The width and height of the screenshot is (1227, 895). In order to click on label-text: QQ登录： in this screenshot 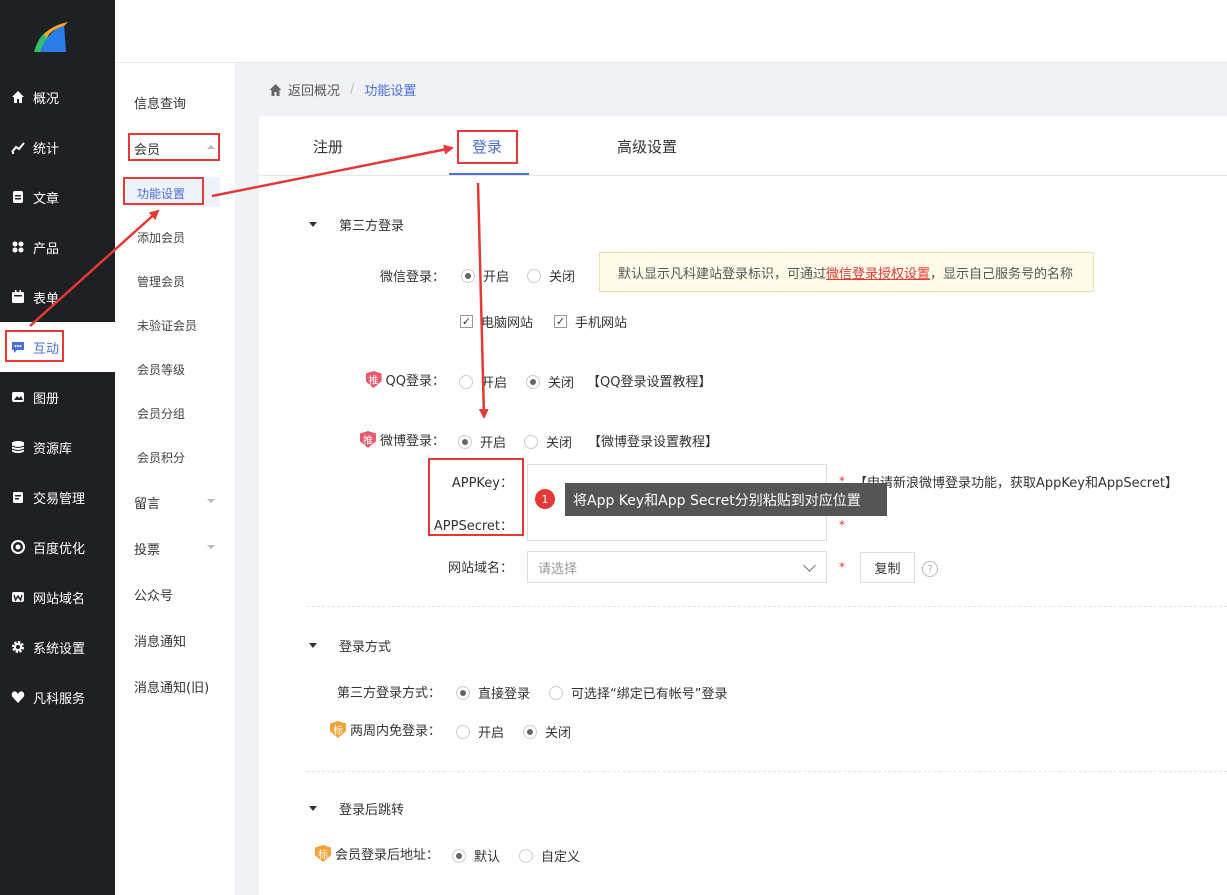, I will do `click(415, 381)`.